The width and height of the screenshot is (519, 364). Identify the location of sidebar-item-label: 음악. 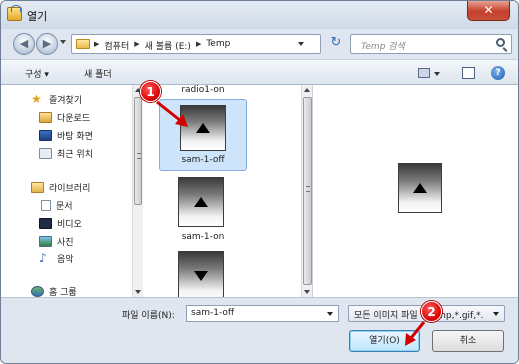
(65, 260).